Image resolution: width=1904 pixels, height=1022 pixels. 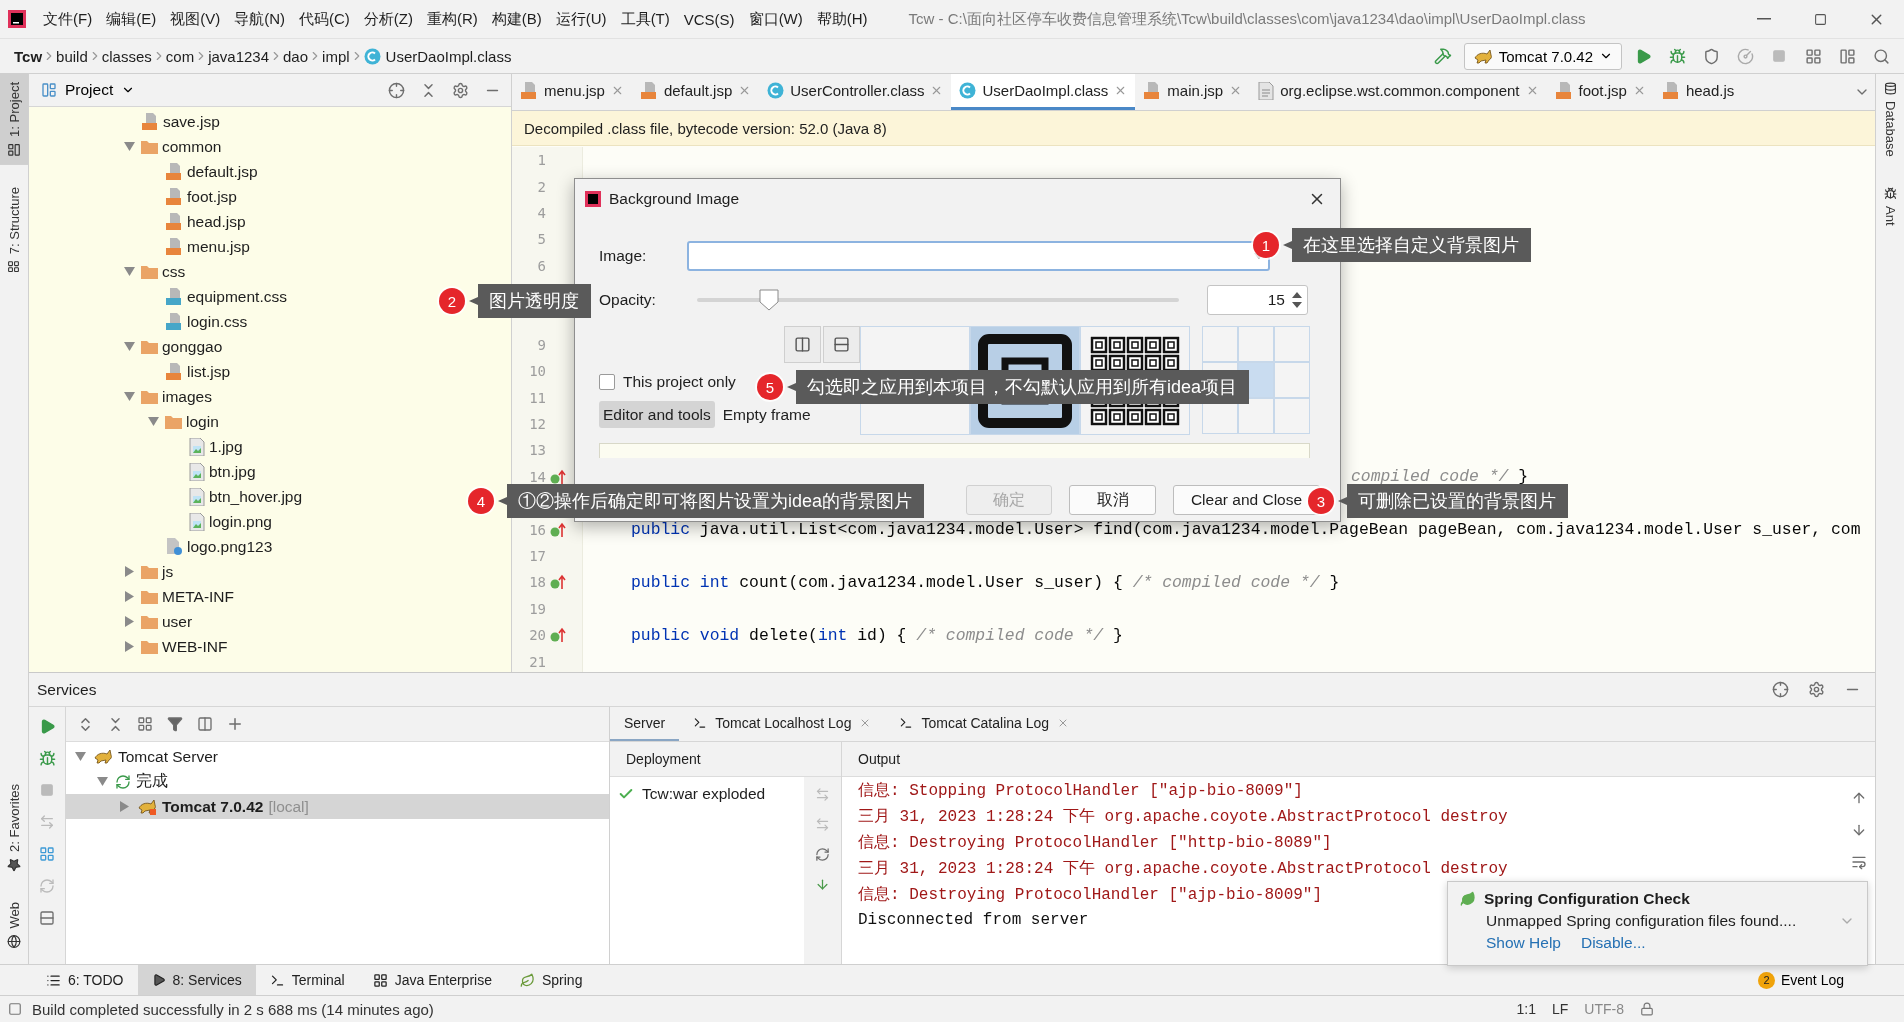 I want to click on notification-link: Show Help, so click(x=1523, y=943).